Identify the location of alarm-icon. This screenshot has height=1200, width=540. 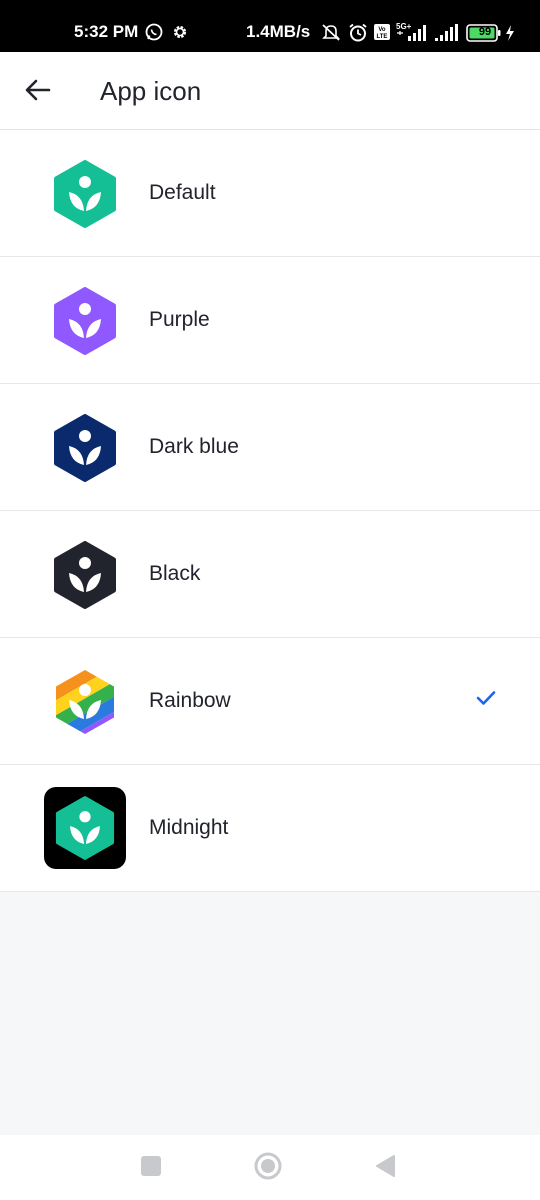
(358, 35).